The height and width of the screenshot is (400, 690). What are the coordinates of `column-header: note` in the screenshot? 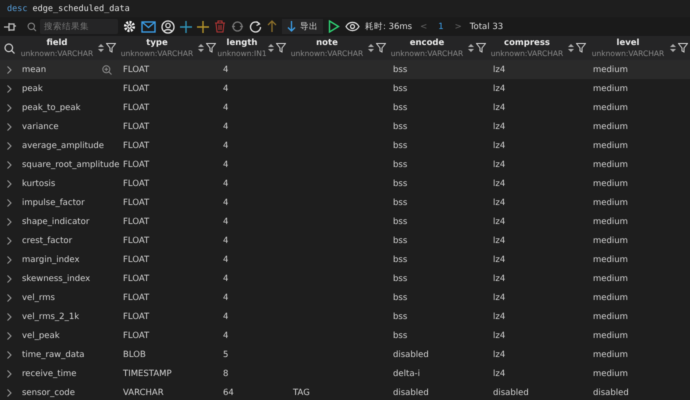 It's located at (327, 43).